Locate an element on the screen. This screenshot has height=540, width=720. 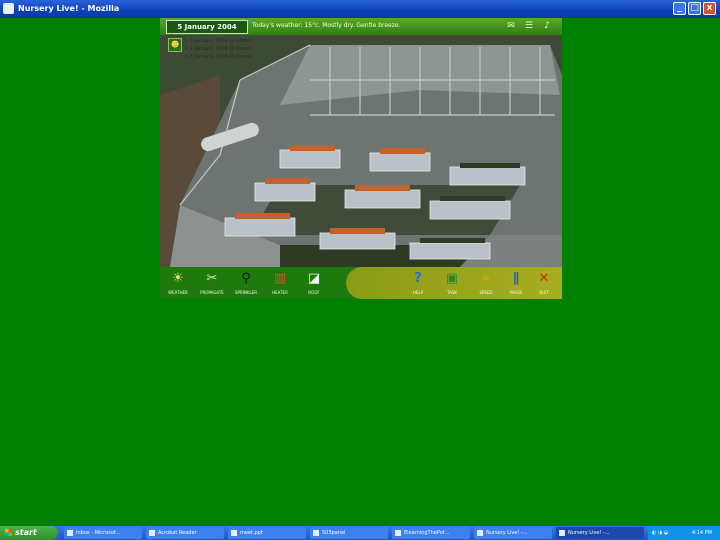
help-button: ? HELP is located at coordinates (418, 283).